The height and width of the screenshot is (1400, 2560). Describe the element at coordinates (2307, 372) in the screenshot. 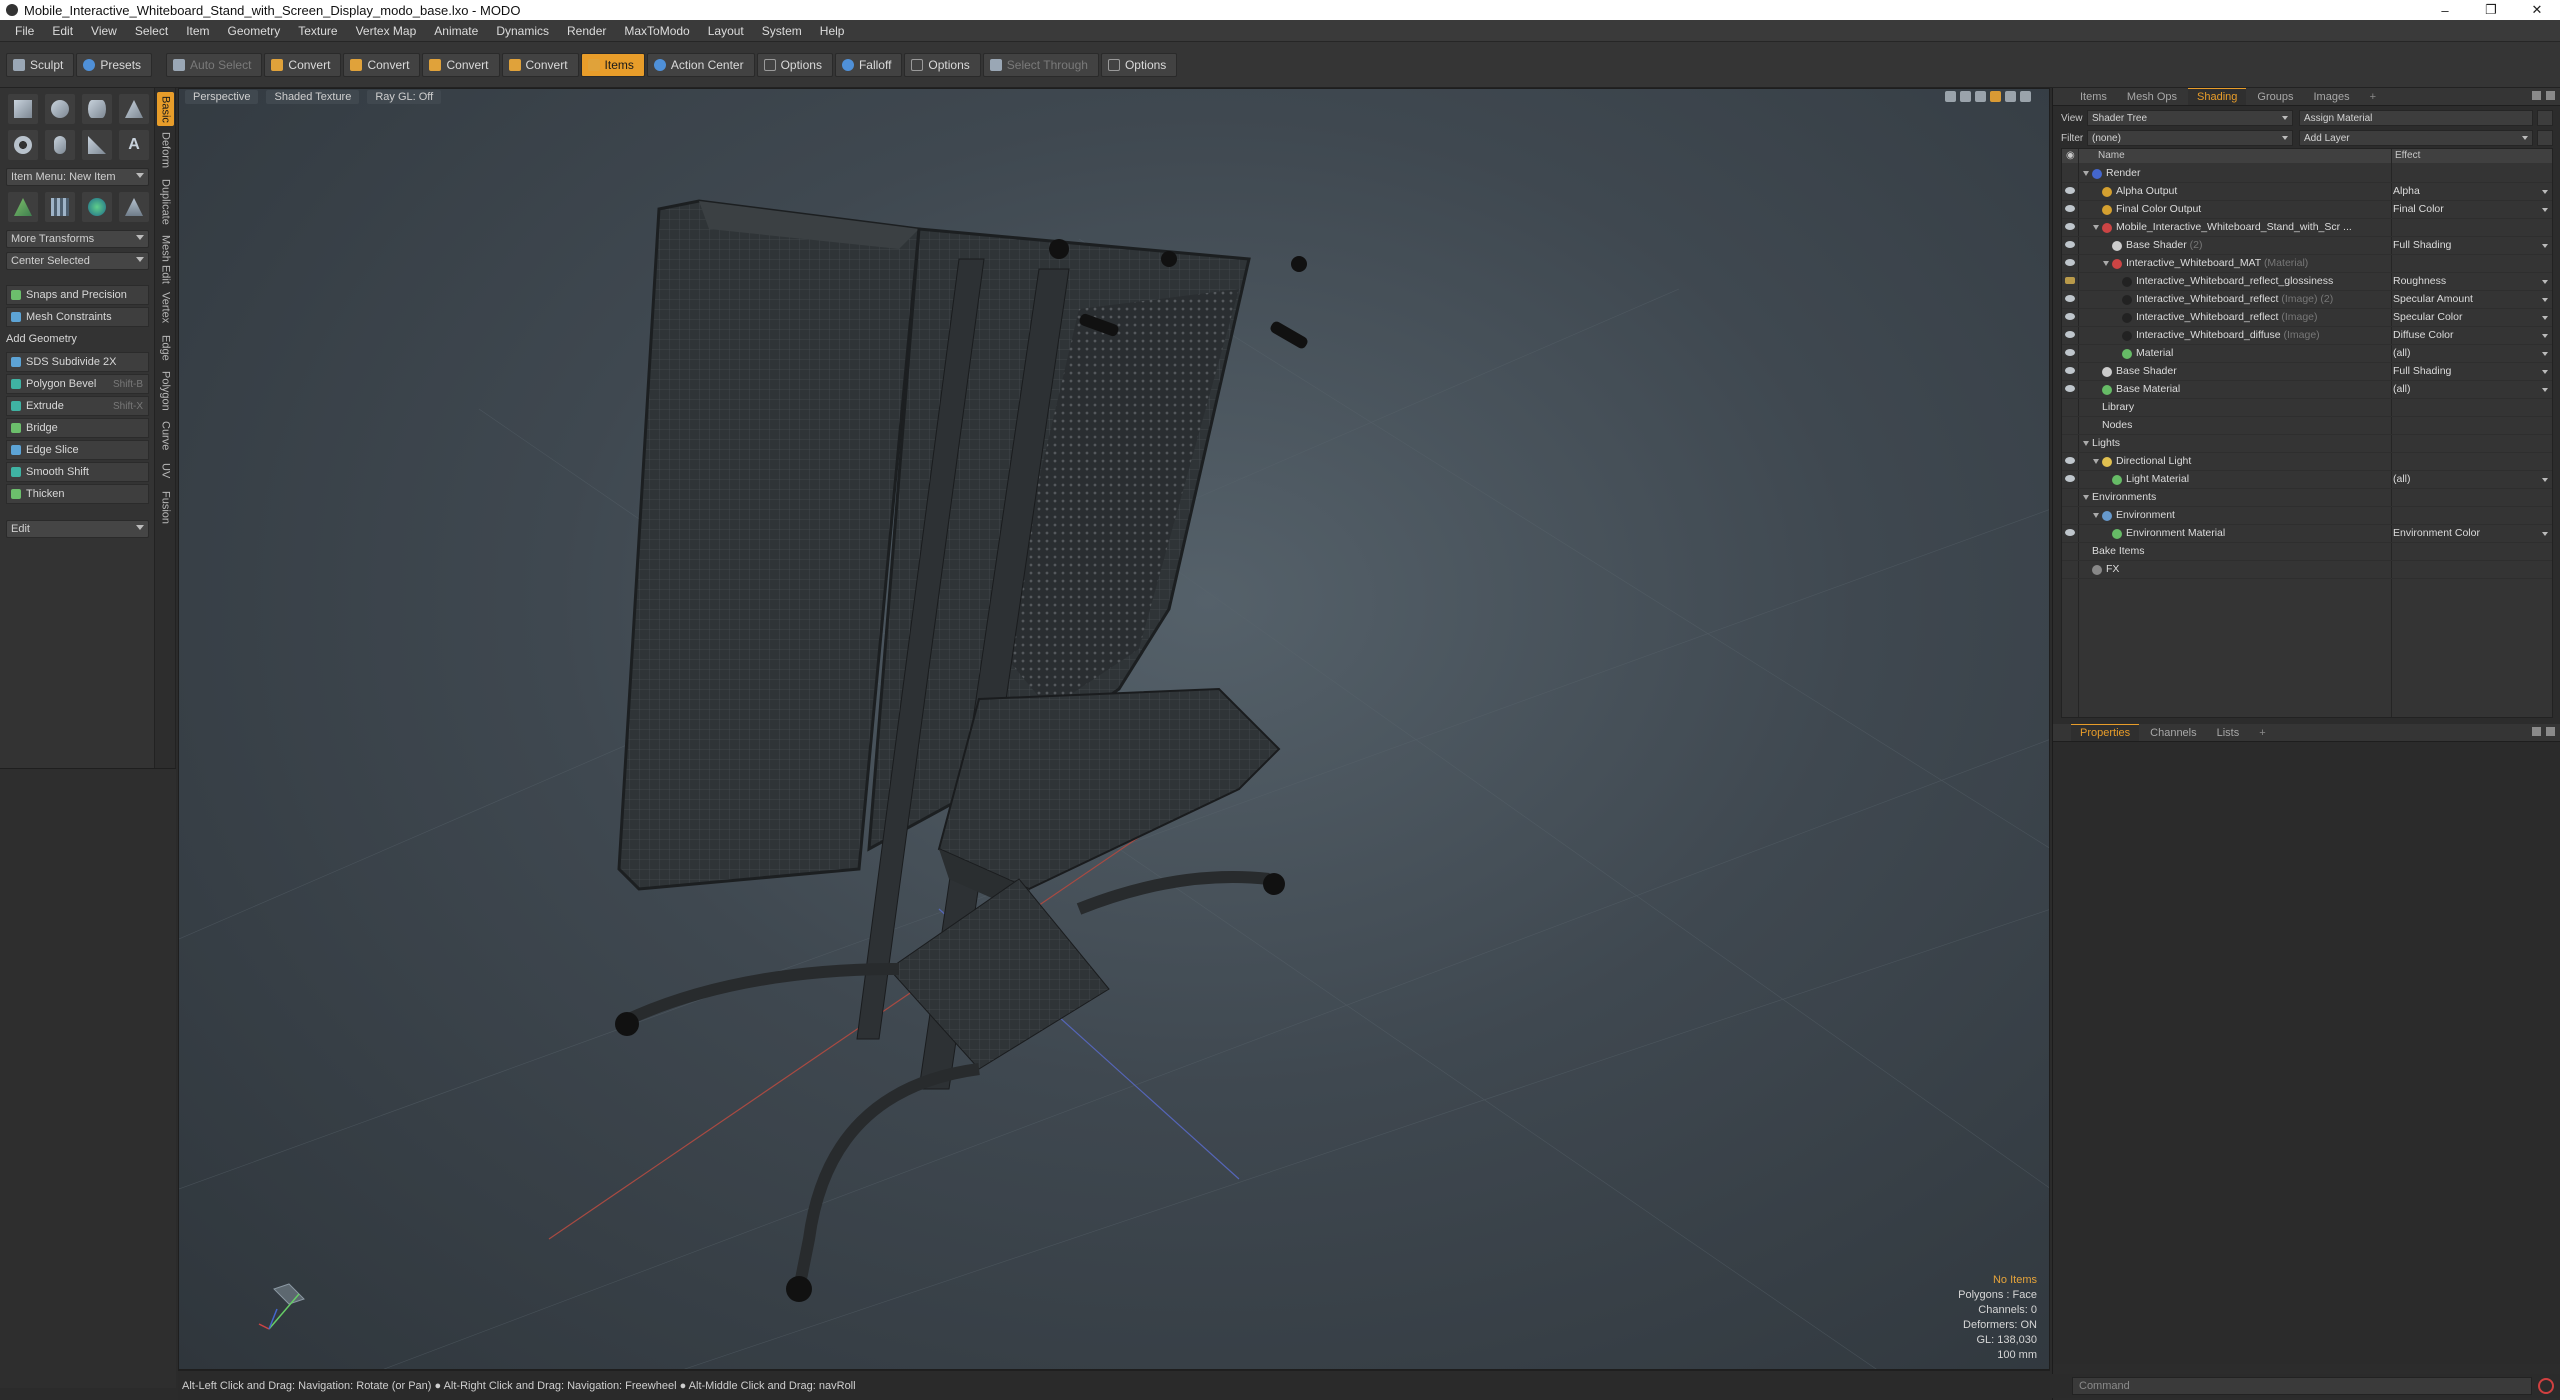

I see `tree-row: Base Shader Full Shading` at that location.